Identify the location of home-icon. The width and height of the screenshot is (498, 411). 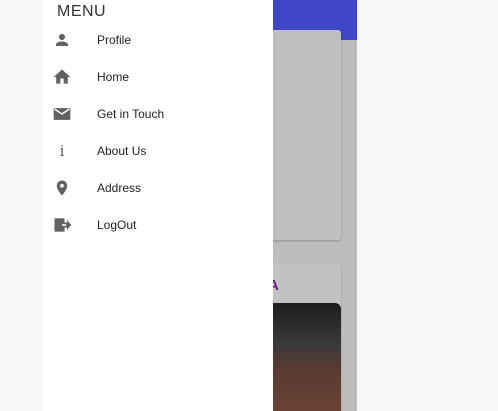
(62, 77).